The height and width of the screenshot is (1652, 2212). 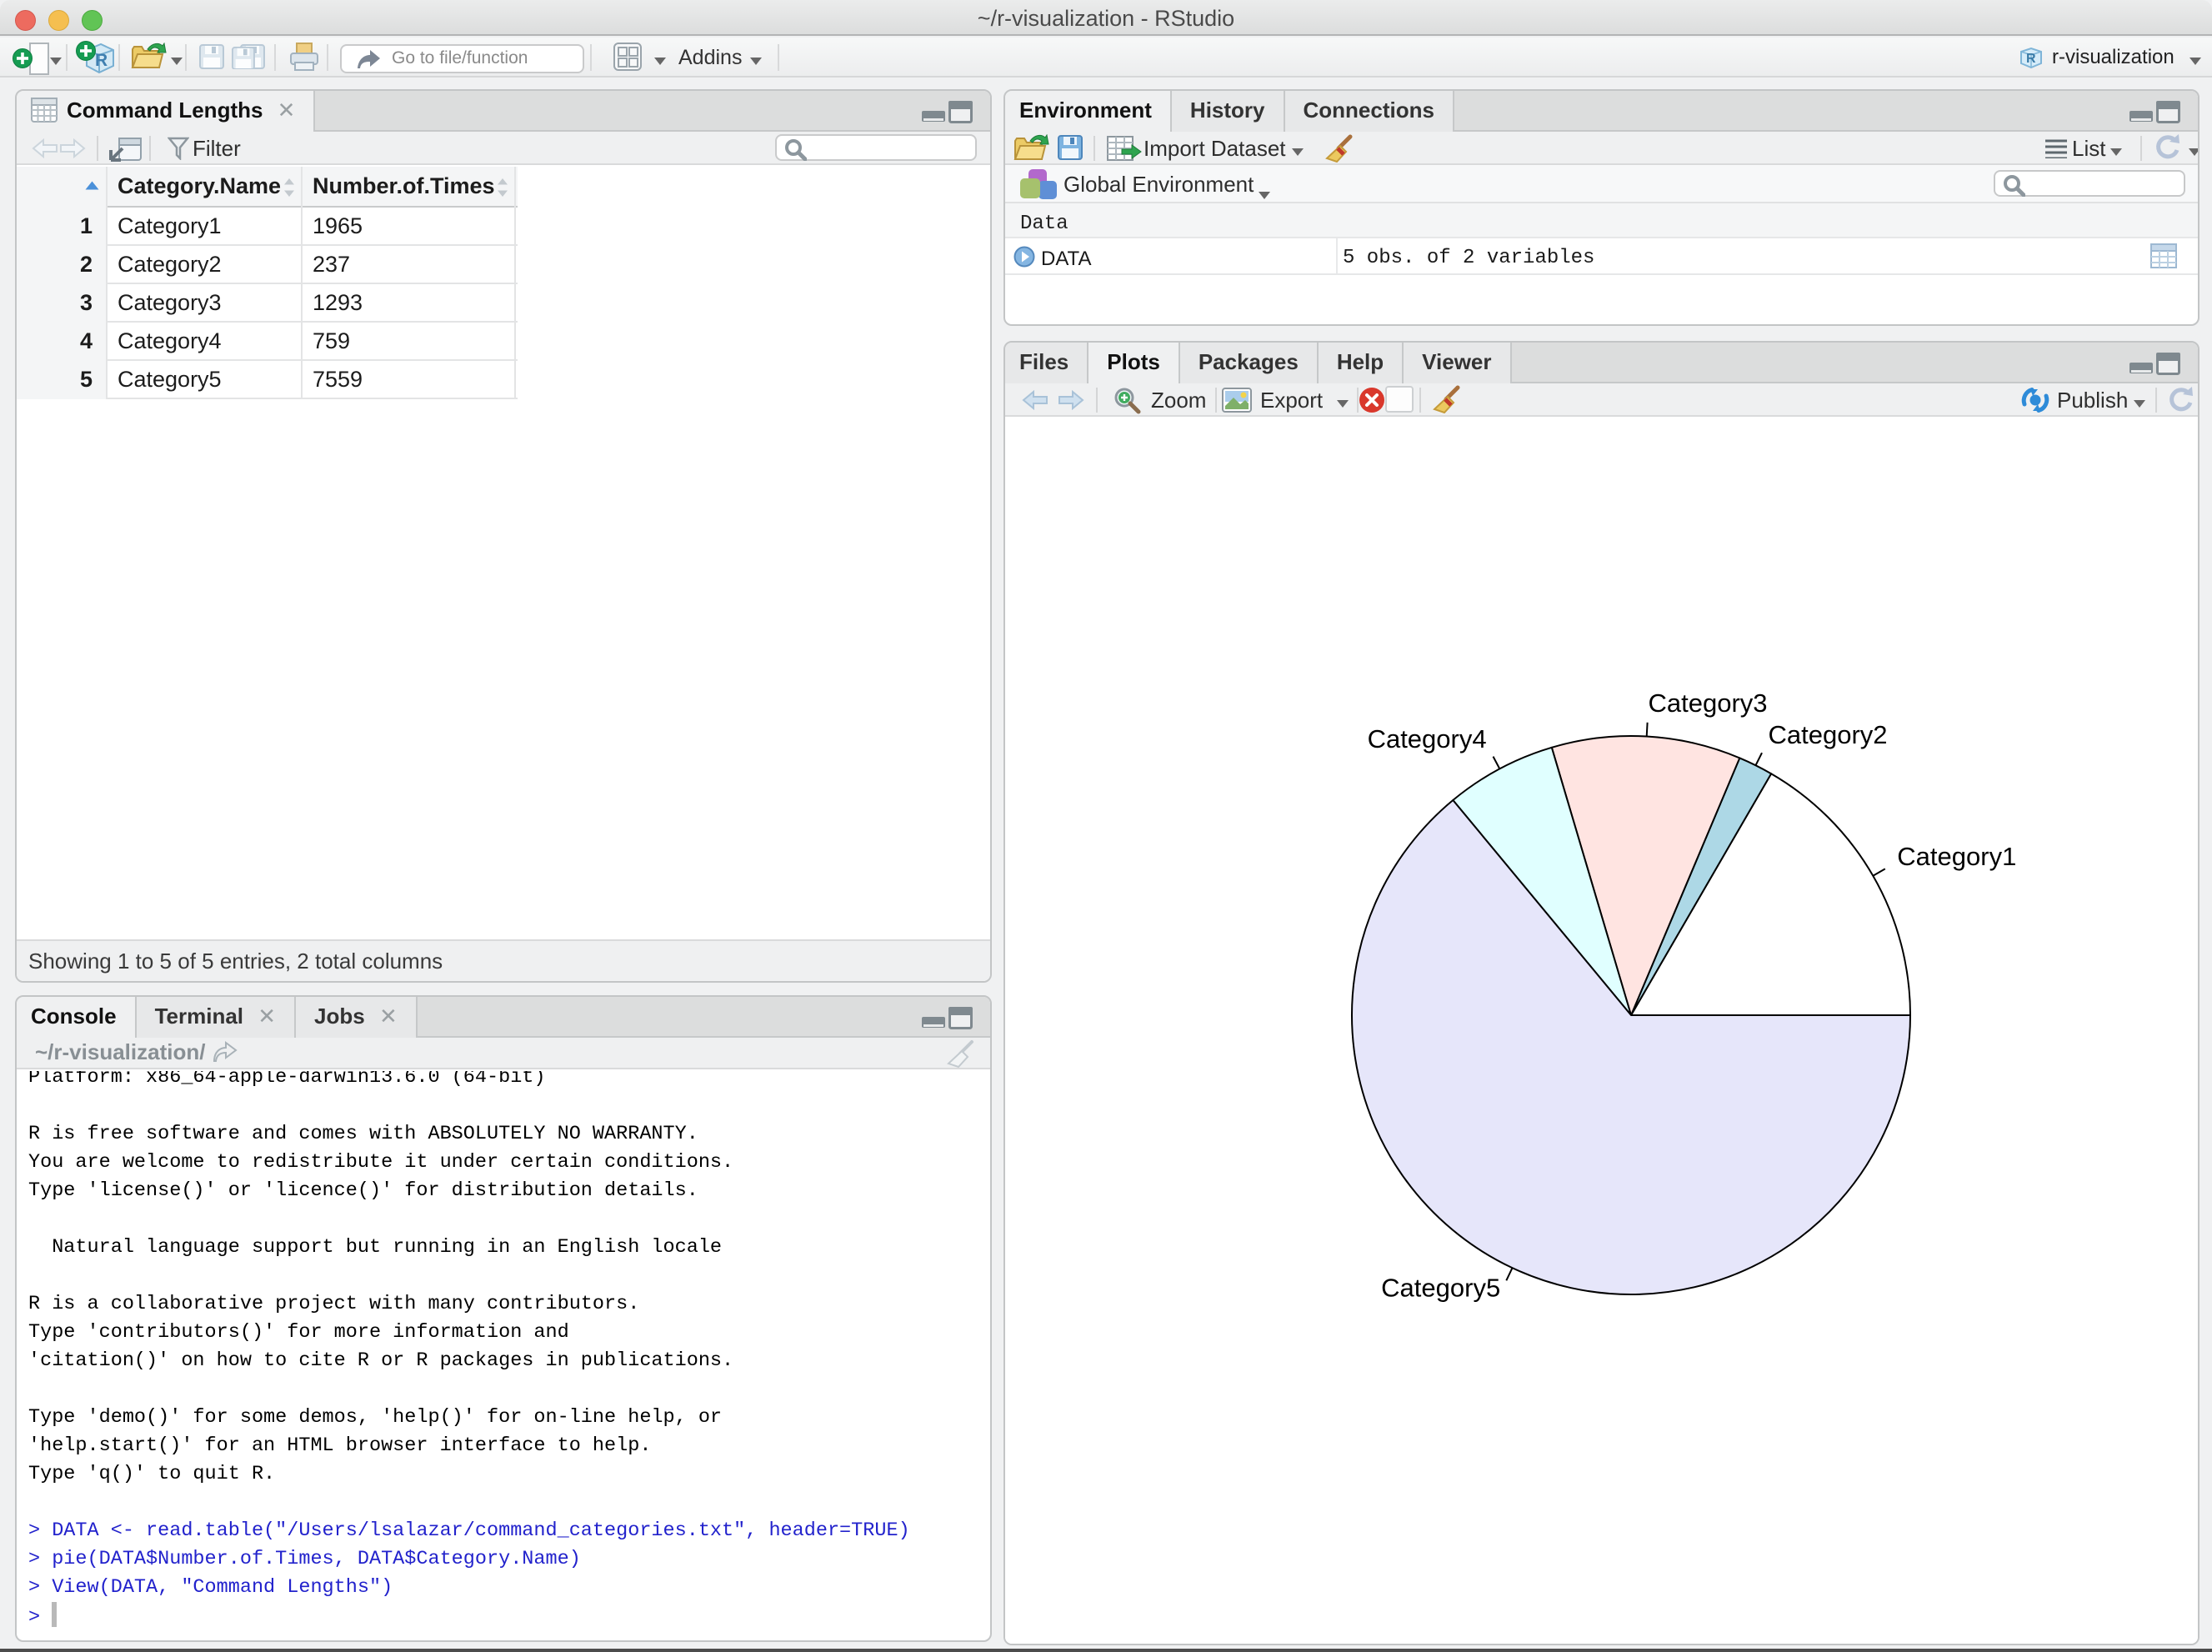 What do you see at coordinates (1709, 703) in the screenshot?
I see `svg-text: Category3` at bounding box center [1709, 703].